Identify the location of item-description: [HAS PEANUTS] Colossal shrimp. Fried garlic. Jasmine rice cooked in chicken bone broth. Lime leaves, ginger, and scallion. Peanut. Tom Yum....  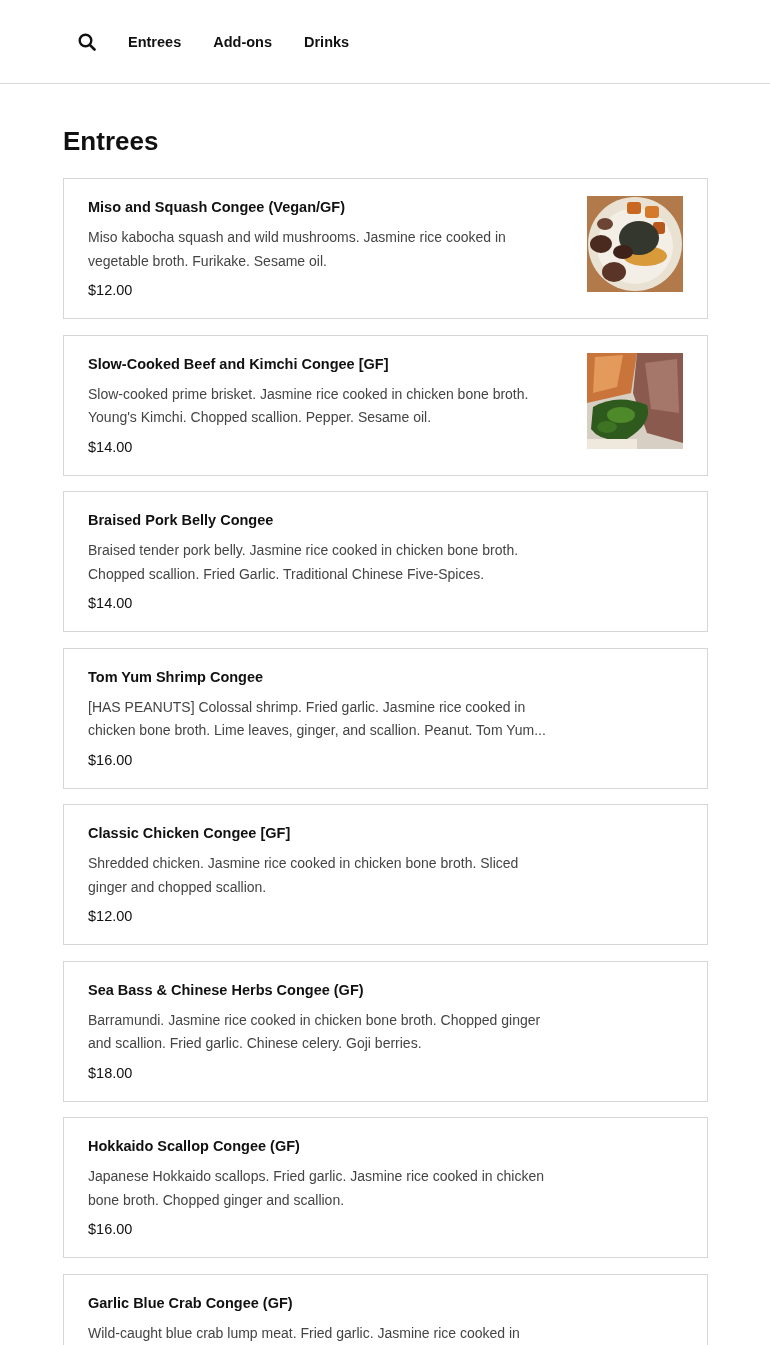
(317, 718).